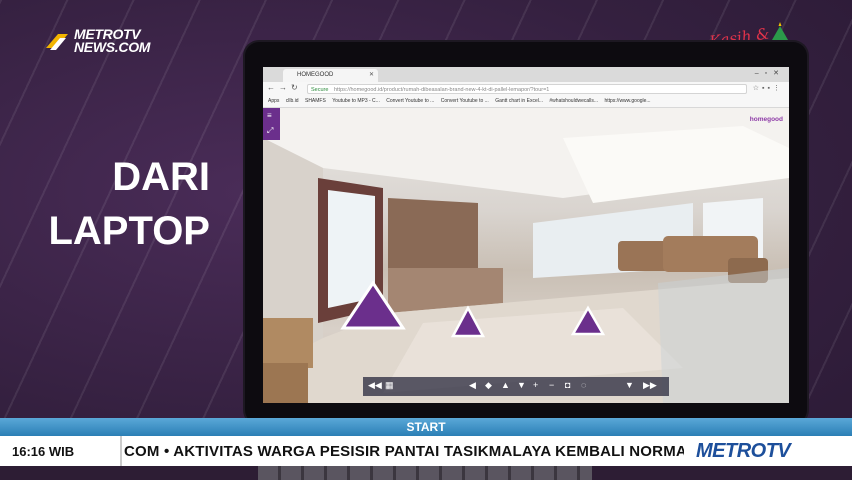  Describe the element at coordinates (371, 75) in the screenshot. I see `close-icon: ✕` at that location.